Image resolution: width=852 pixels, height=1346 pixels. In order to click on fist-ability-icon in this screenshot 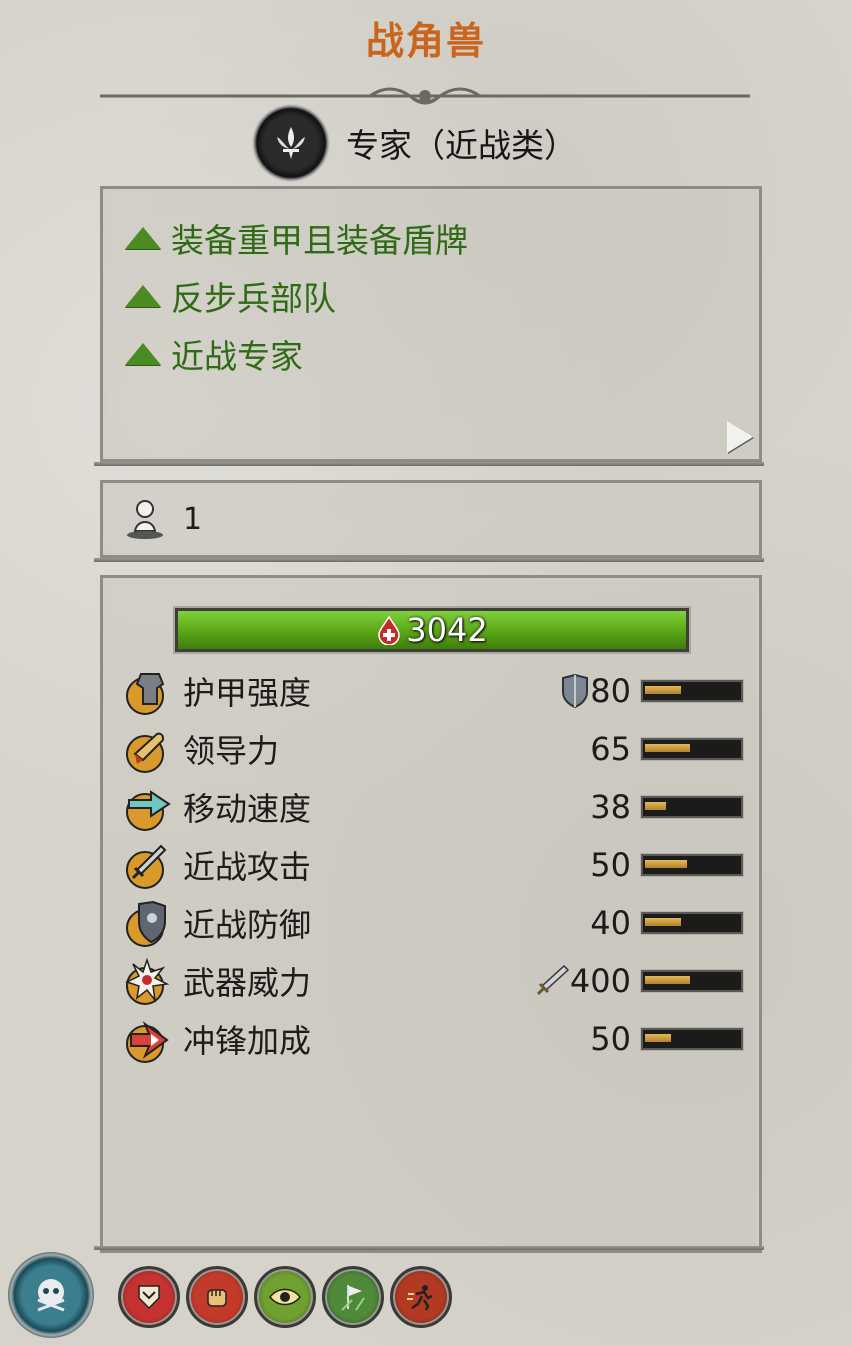, I will do `click(217, 1297)`.